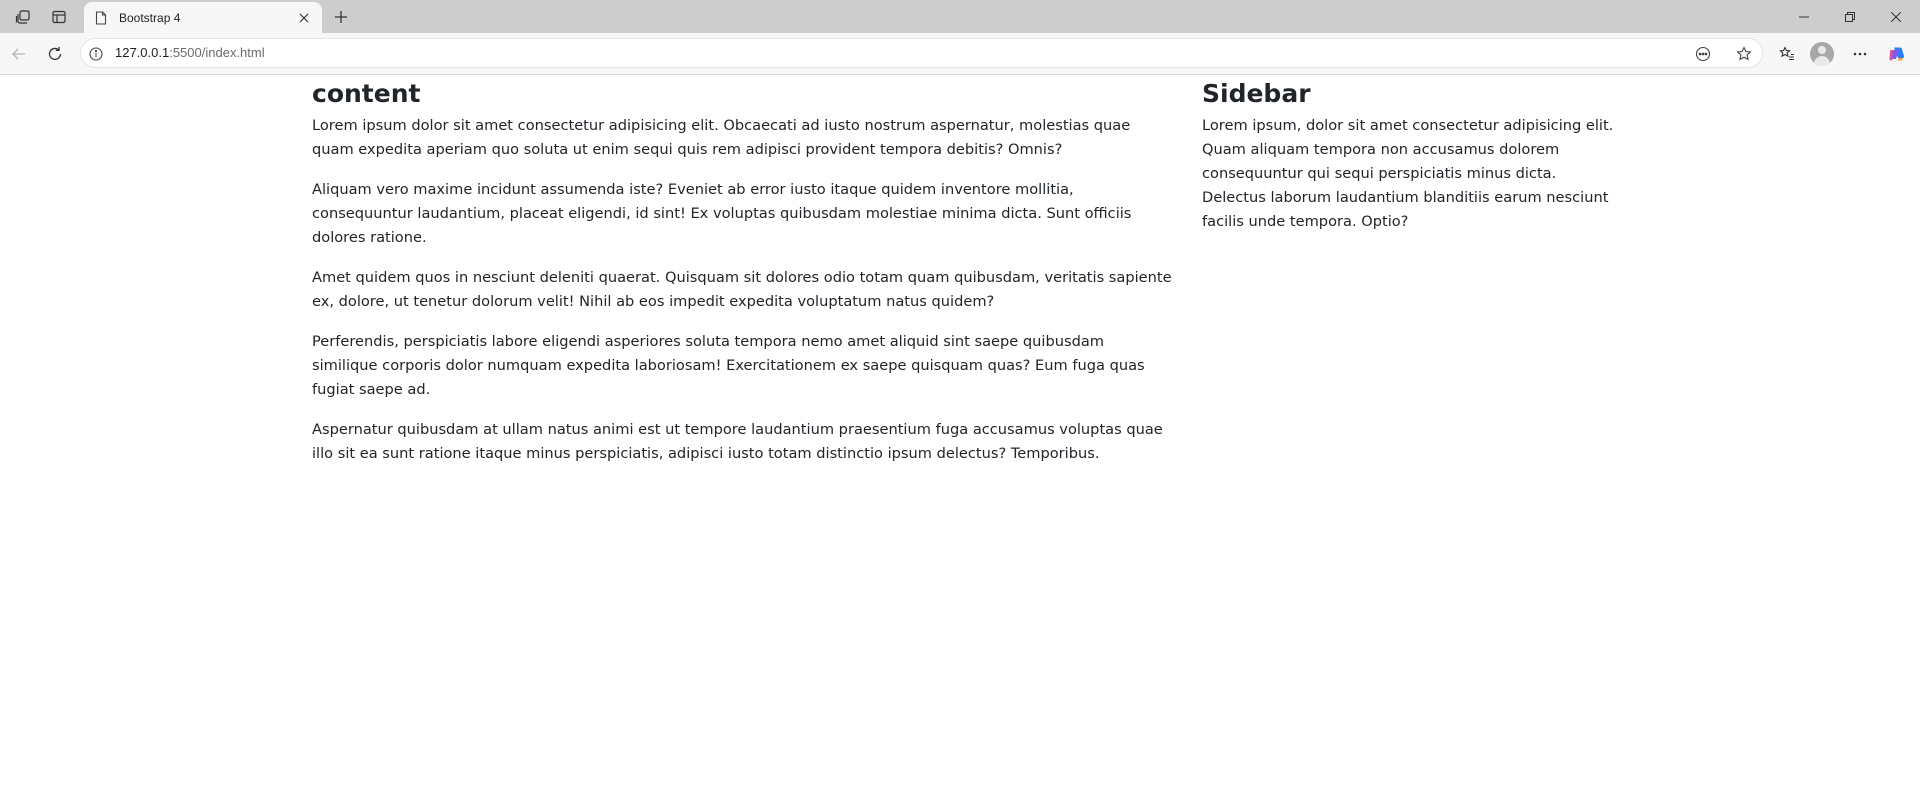  What do you see at coordinates (341, 17) in the screenshot?
I see `plus-icon` at bounding box center [341, 17].